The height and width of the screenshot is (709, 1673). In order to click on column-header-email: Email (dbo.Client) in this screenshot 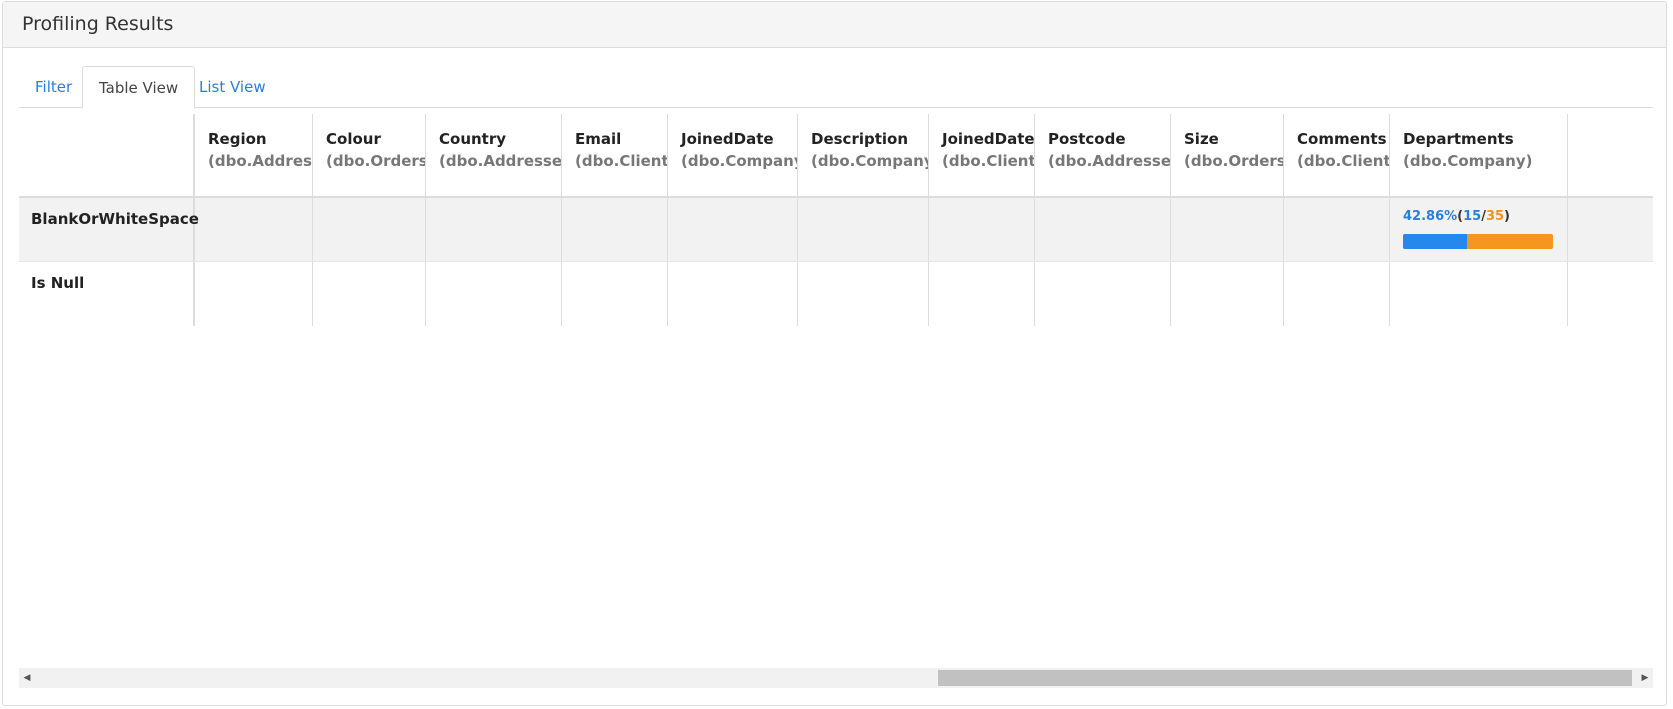, I will do `click(614, 155)`.